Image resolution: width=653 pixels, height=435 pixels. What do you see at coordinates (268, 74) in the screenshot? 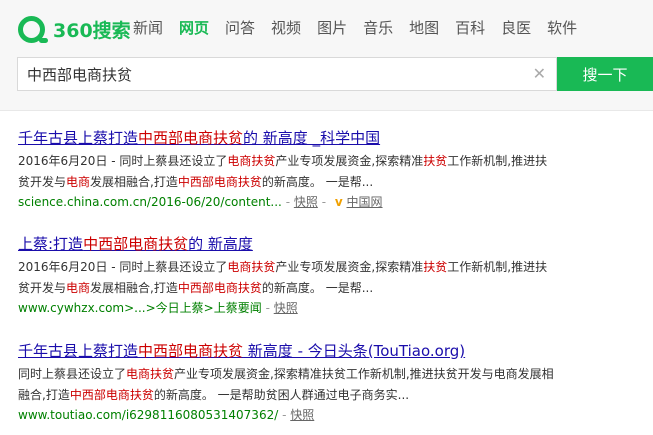
I see `search-input` at bounding box center [268, 74].